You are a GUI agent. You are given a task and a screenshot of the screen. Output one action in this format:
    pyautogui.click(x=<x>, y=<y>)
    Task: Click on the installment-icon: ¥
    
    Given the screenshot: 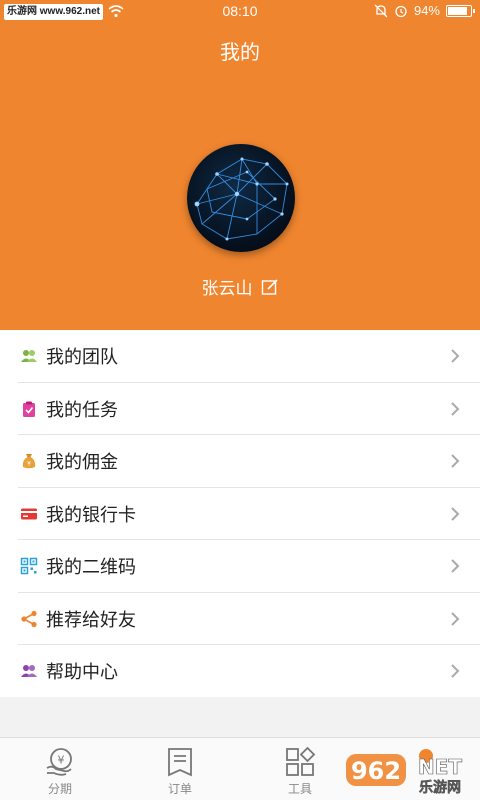 What is the action you would take?
    pyautogui.click(x=59, y=762)
    